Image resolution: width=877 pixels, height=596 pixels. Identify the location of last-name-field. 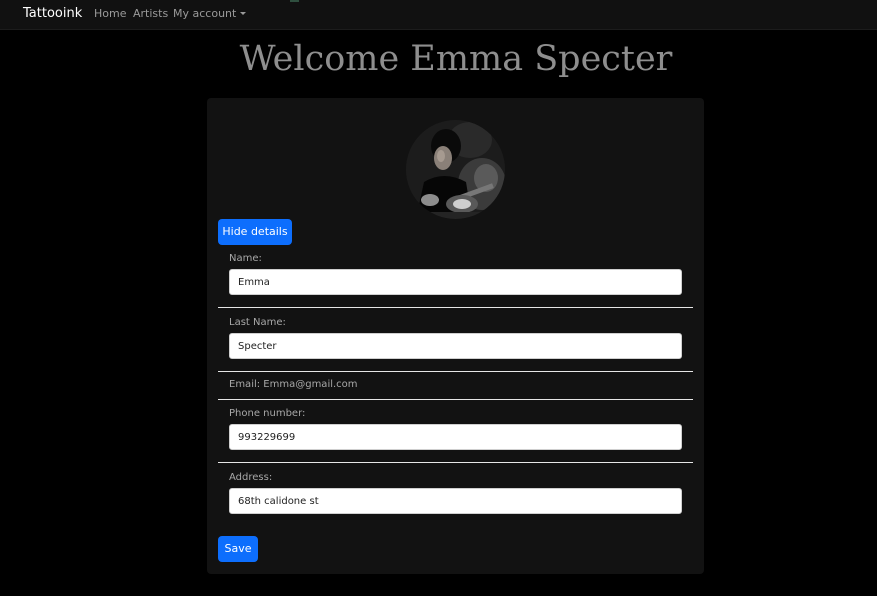
(455, 346).